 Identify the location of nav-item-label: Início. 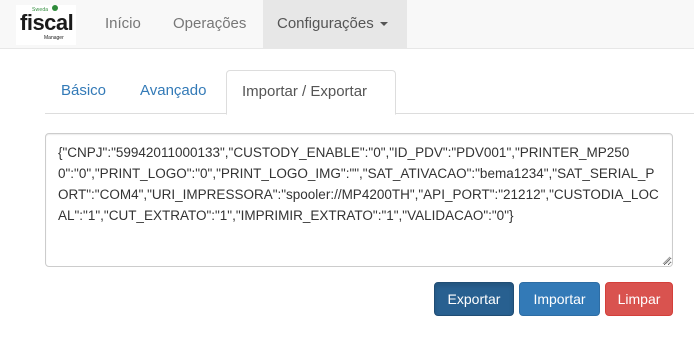
(123, 23).